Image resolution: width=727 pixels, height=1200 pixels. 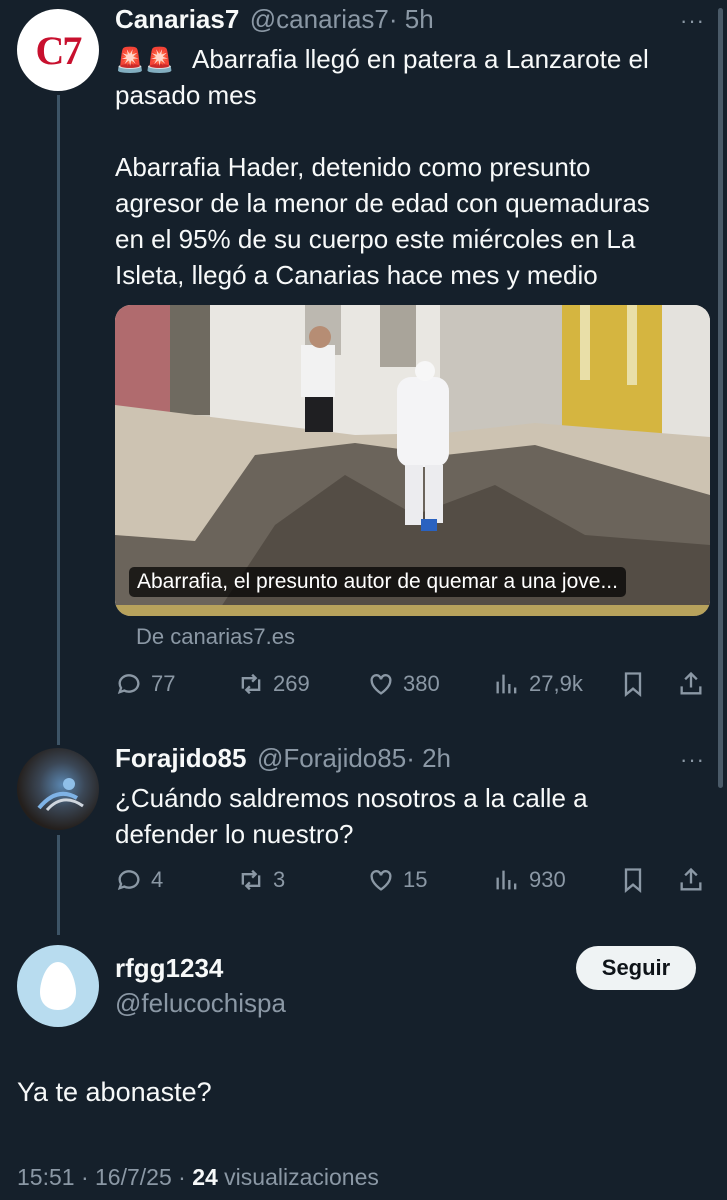 I want to click on retweet-button: 269, so click(x=273, y=684).